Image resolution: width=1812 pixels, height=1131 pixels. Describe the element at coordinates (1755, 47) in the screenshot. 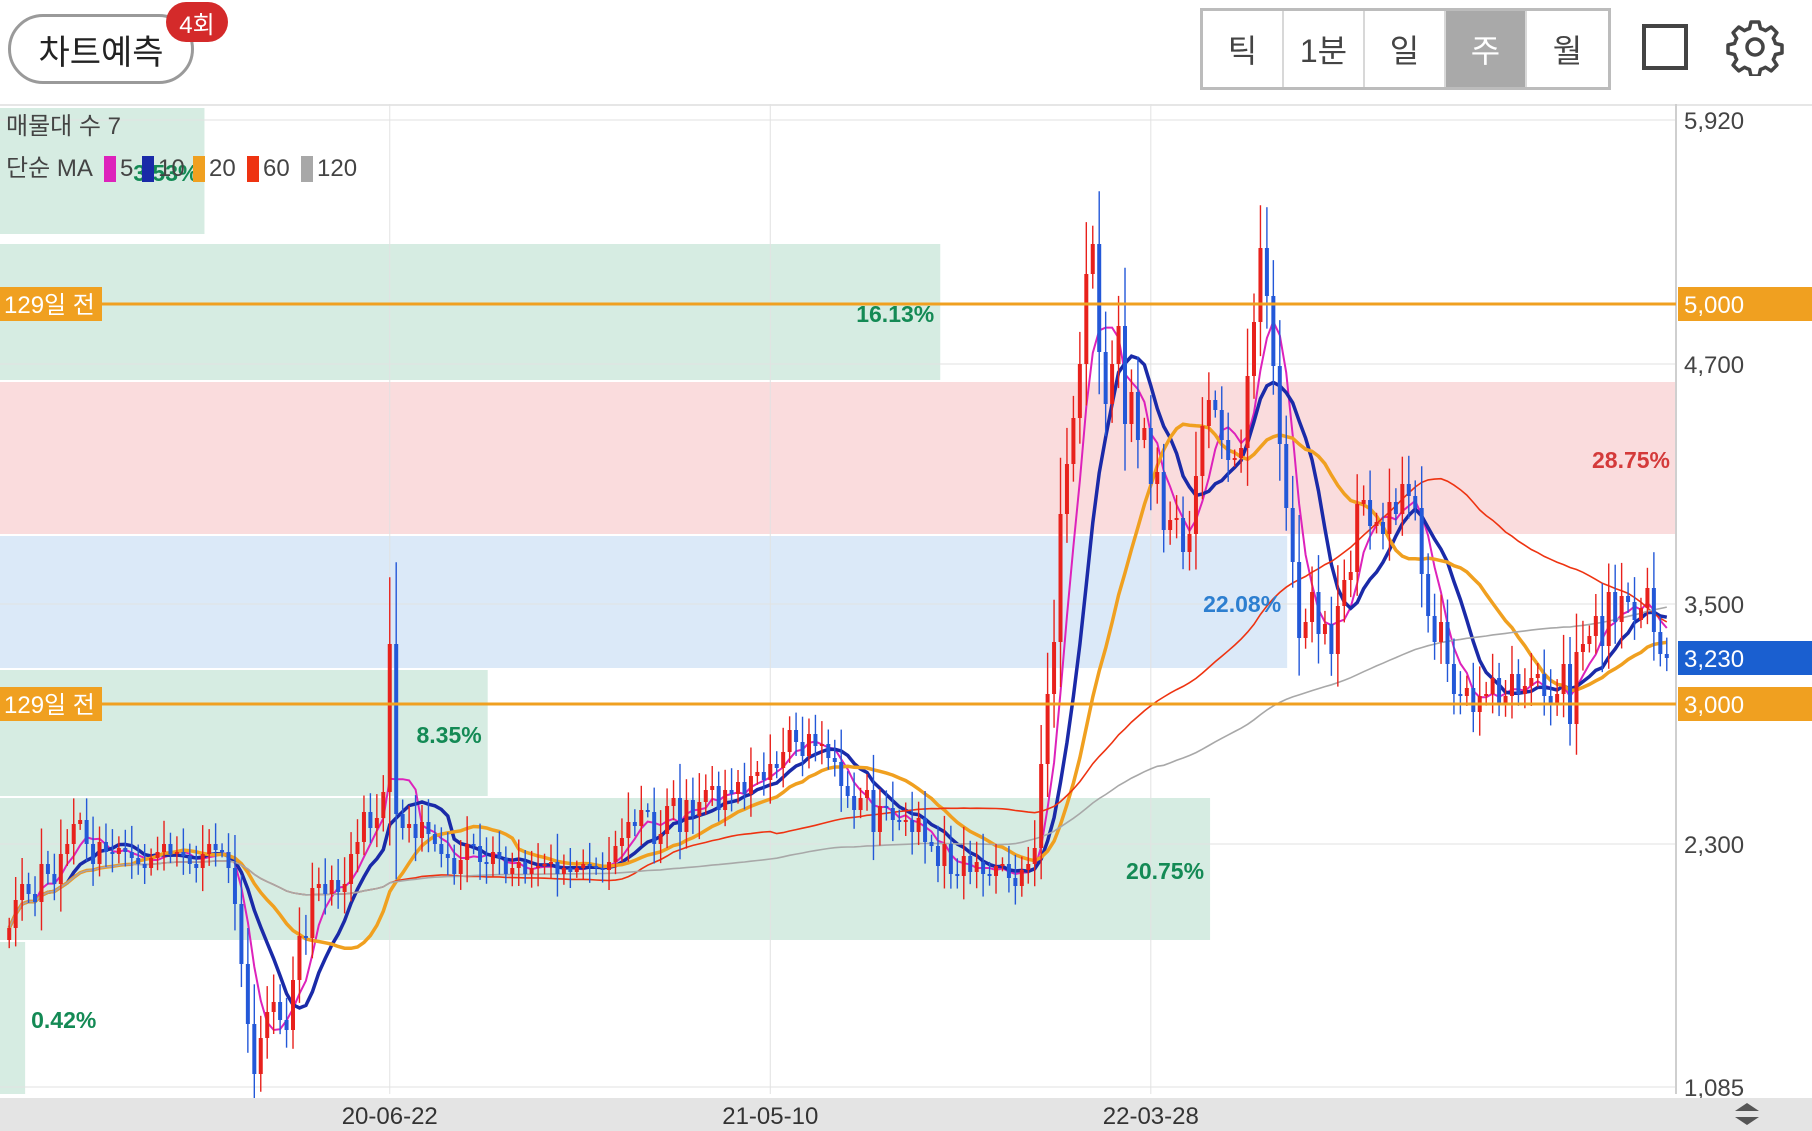

I see `gear-icon` at that location.